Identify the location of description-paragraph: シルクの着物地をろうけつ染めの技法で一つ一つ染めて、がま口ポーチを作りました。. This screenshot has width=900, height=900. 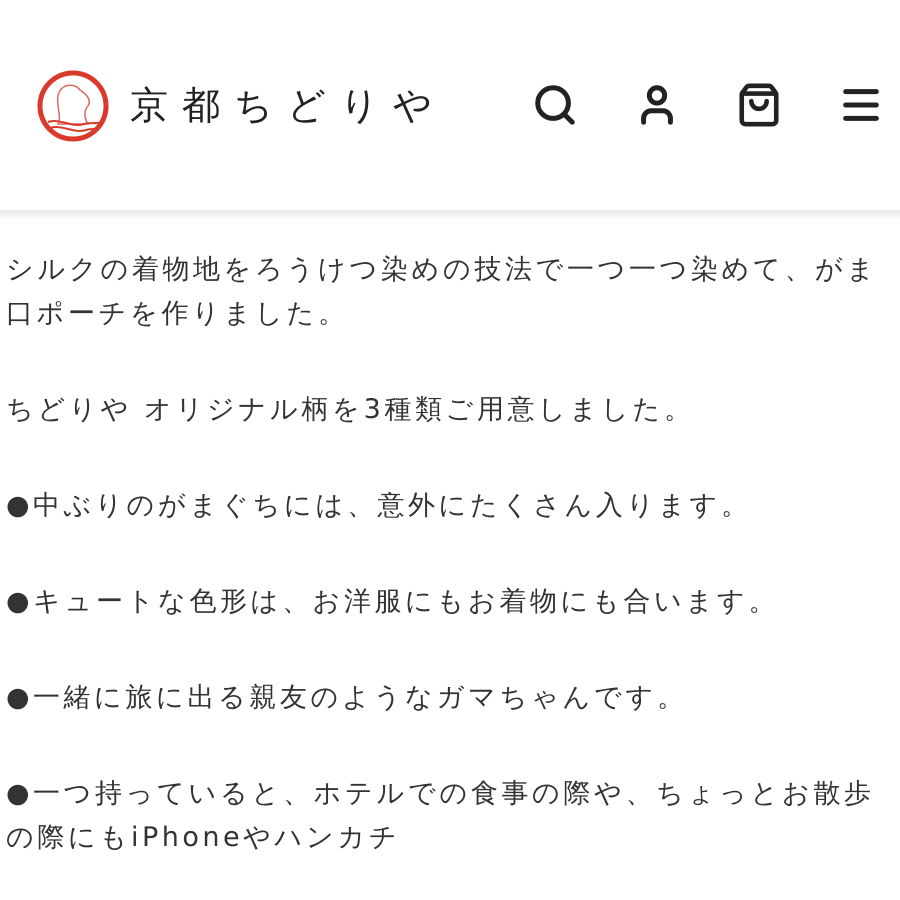
(442, 292).